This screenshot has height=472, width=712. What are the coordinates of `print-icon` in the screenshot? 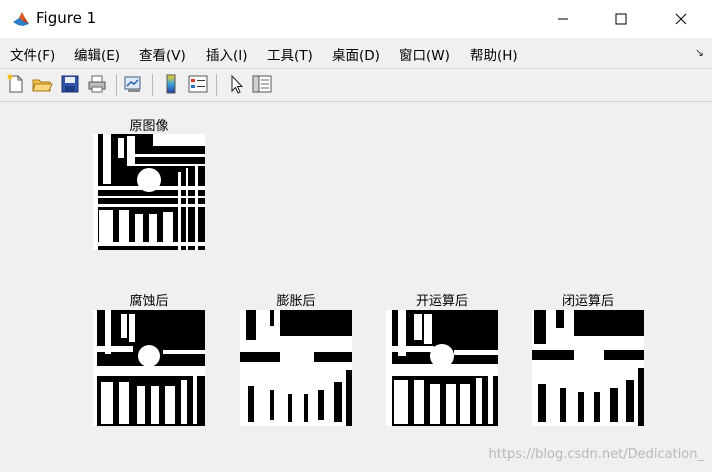 It's located at (97, 84).